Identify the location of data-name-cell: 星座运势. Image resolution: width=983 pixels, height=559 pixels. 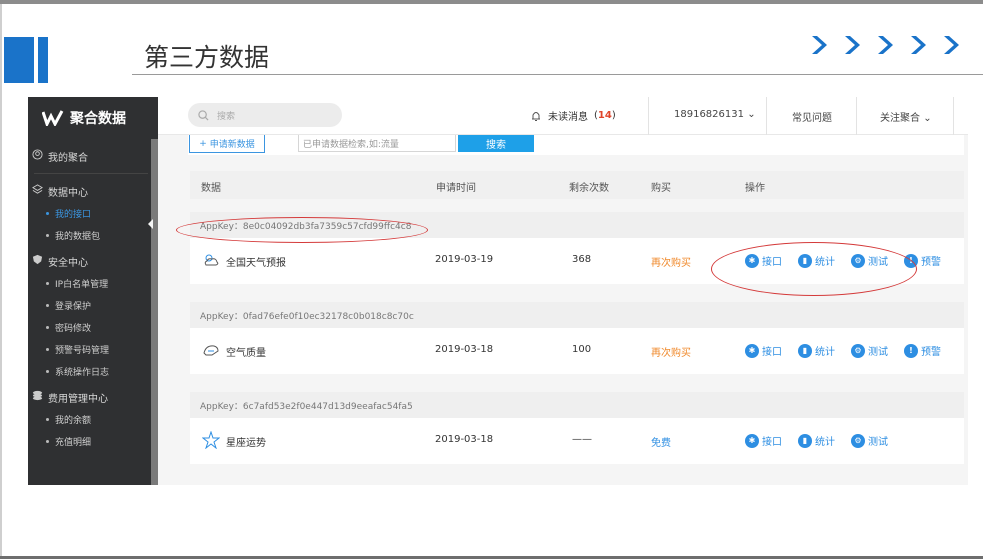
(233, 441).